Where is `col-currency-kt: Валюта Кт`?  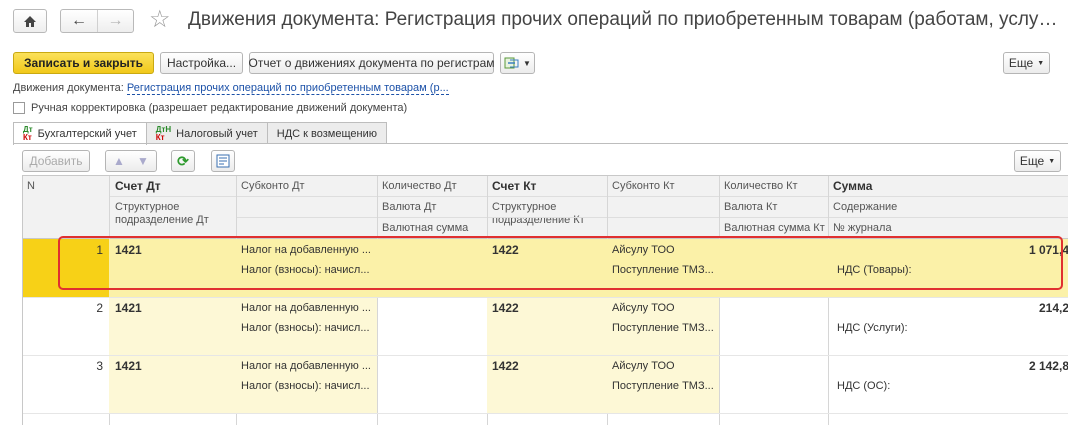
col-currency-kt: Валюта Кт is located at coordinates (748, 207).